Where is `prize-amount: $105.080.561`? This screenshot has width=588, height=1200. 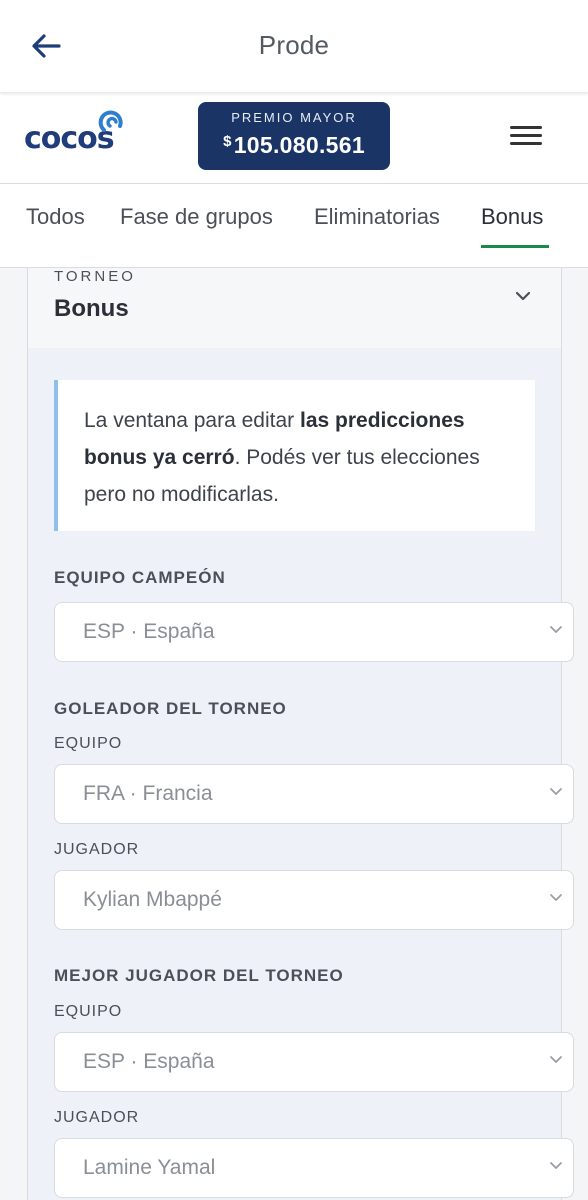
prize-amount: $105.080.561 is located at coordinates (294, 145).